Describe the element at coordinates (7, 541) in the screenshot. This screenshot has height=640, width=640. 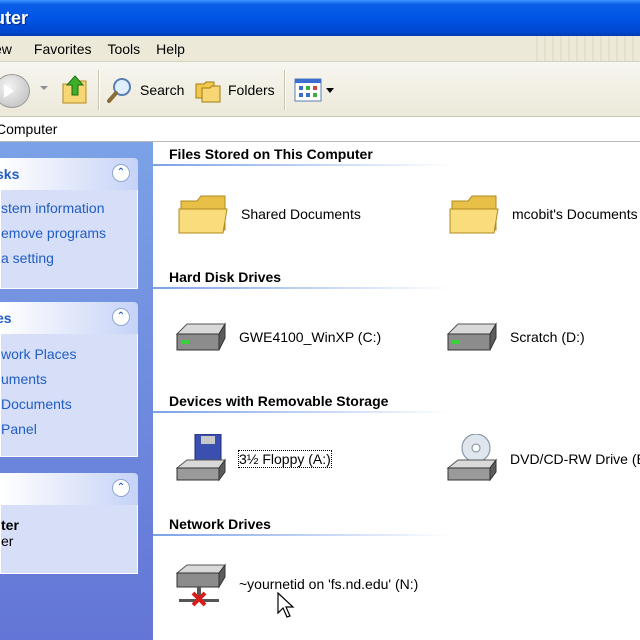
I see `details-subtitle: er` at that location.